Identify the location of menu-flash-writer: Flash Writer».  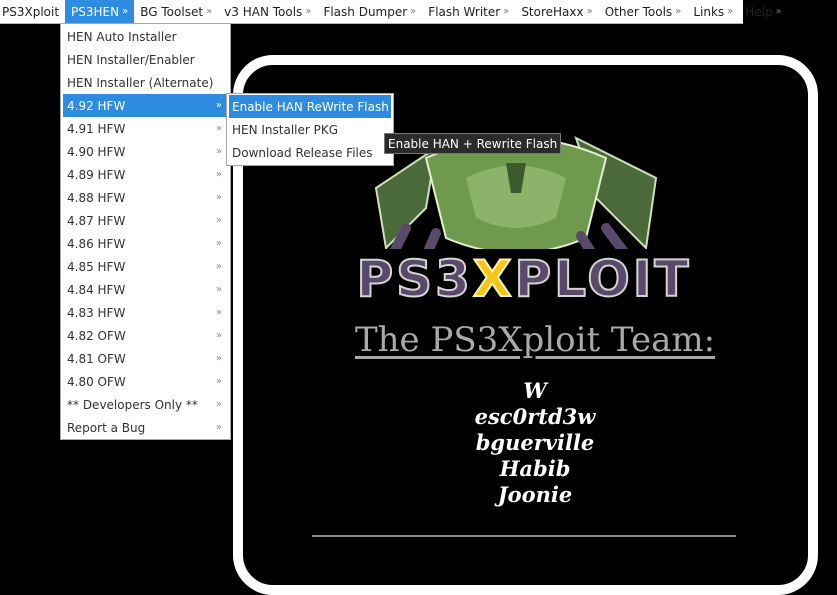
(468, 11).